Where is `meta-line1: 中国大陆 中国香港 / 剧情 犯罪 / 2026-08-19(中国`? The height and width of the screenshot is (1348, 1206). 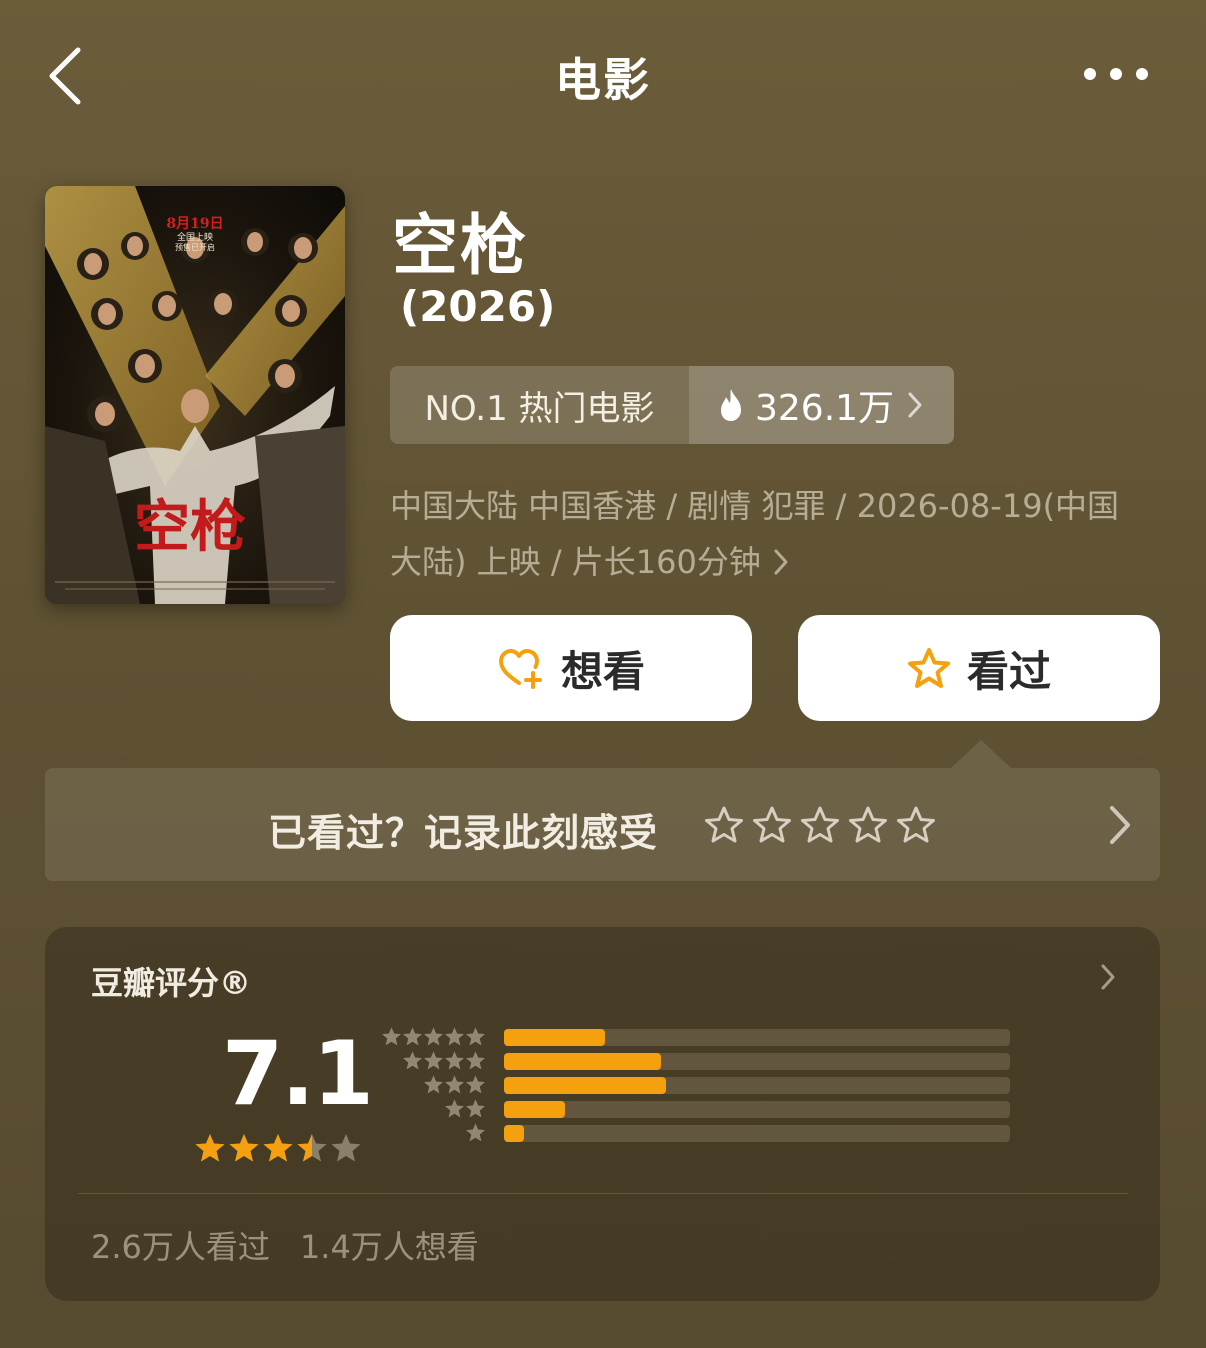
meta-line1: 中国大陆 中国香港 / 剧情 犯罪 / 2026-08-19(中国 is located at coordinates (755, 506).